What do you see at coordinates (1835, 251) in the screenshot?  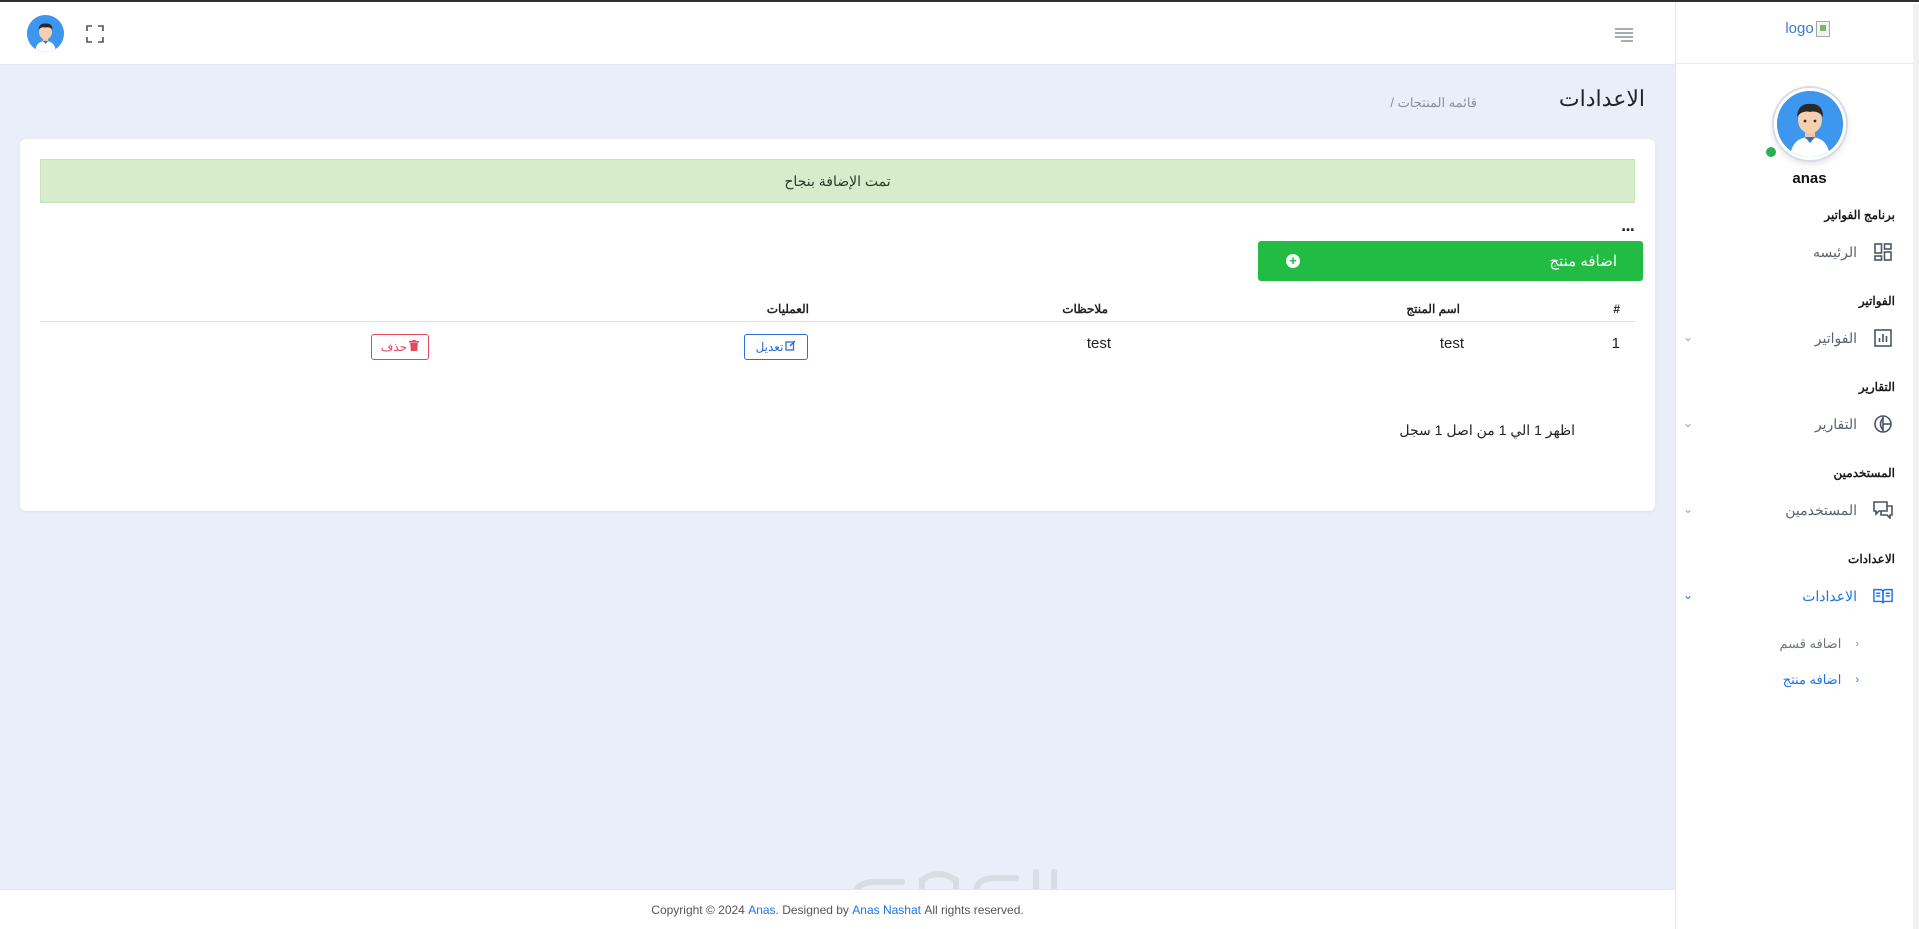 I see `sidebar-item-label: الرئيسه` at bounding box center [1835, 251].